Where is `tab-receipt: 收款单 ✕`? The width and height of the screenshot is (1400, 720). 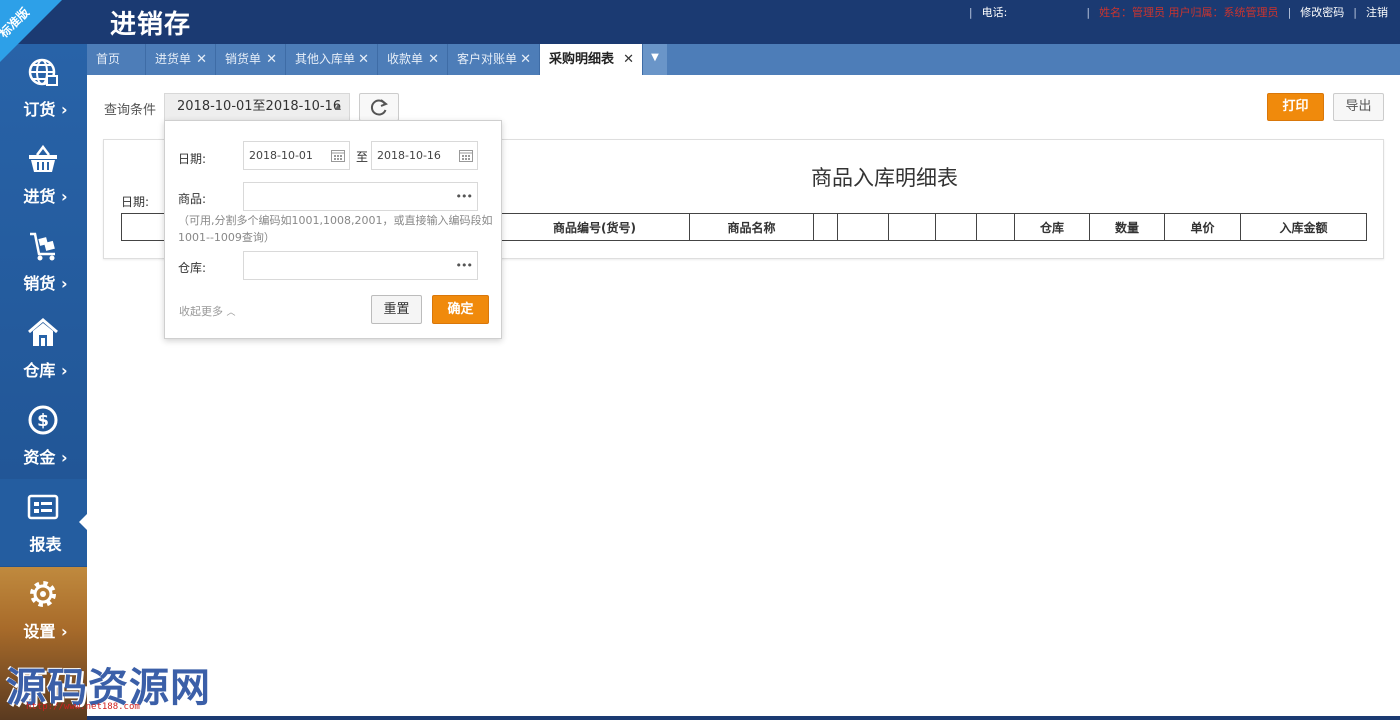
tab-receipt: 收款单 ✕ is located at coordinates (413, 59).